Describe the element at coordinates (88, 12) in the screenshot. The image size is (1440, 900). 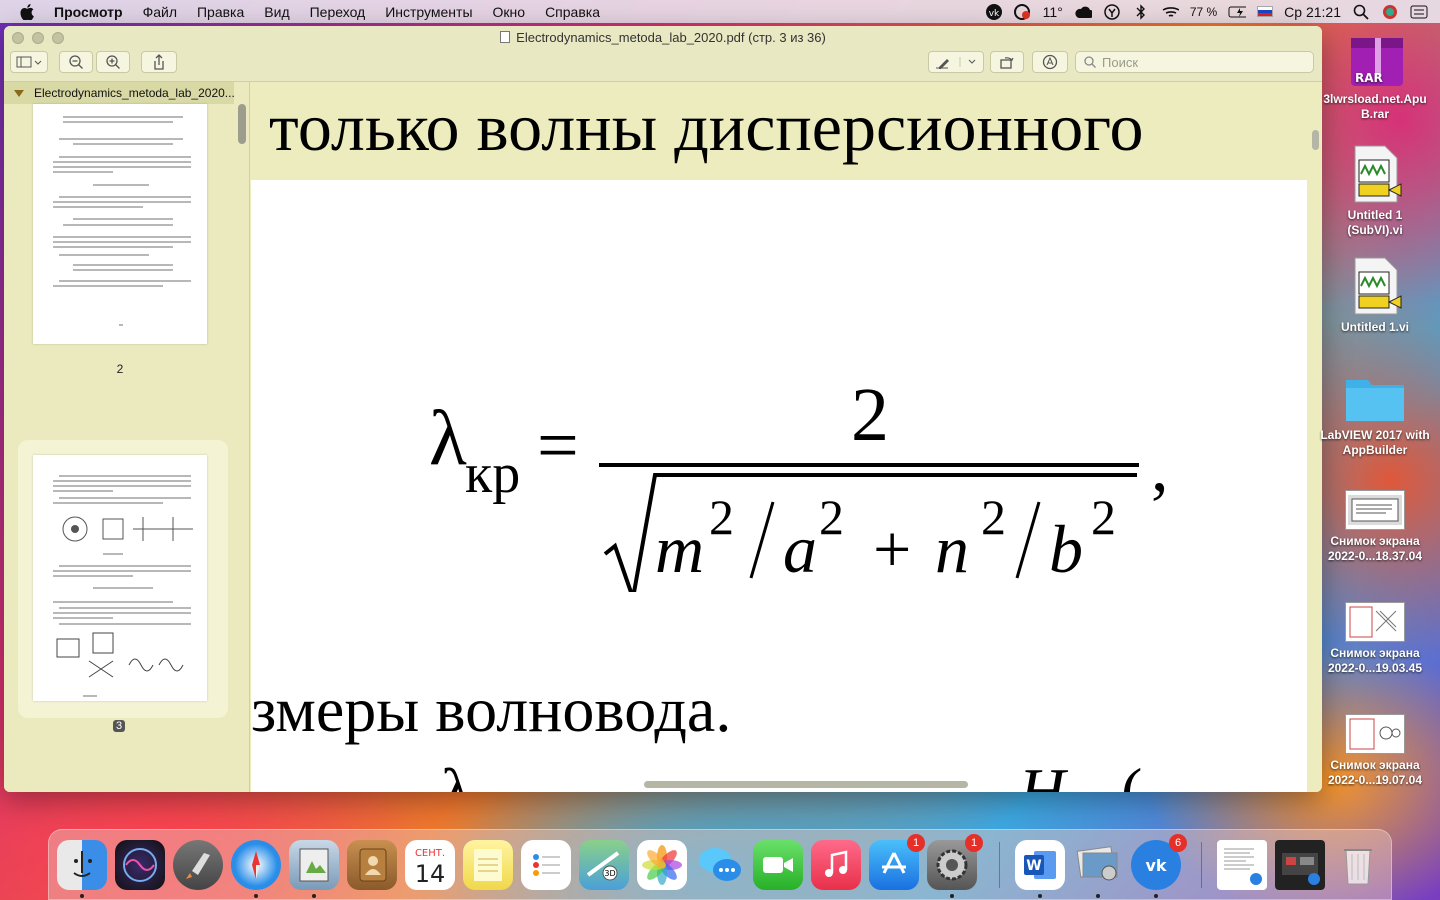
I see `menu-app-name: Просмотр` at that location.